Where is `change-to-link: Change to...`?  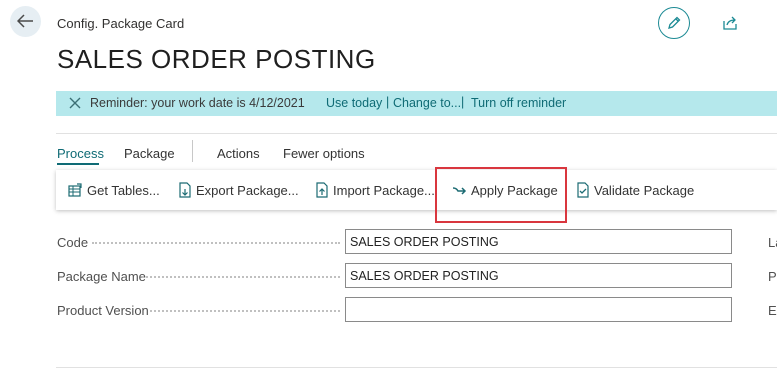 change-to-link: Change to... is located at coordinates (427, 103).